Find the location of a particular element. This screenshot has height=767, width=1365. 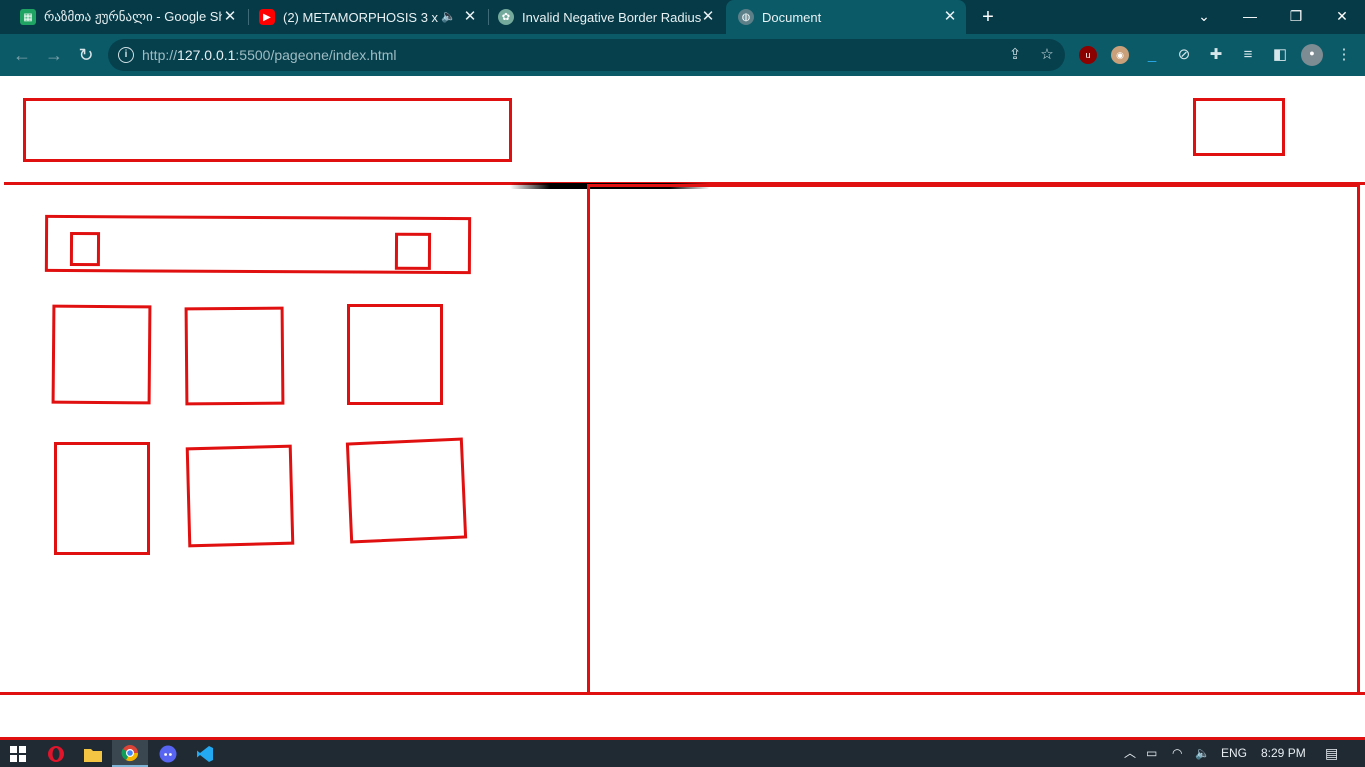

reload-icon: ↻ is located at coordinates (86, 55).